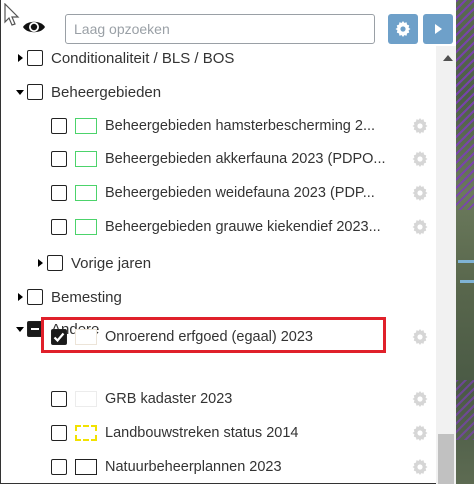 The height and width of the screenshot is (484, 474). I want to click on tree-item-label: GRB kadaster 2023, so click(169, 399).